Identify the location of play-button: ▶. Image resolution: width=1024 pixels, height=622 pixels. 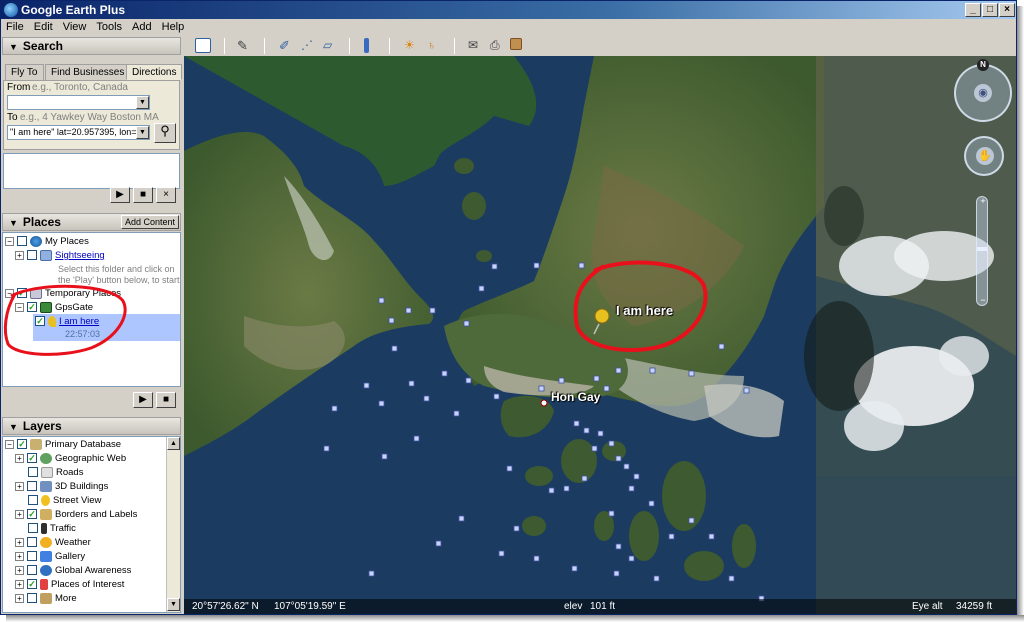
(120, 195).